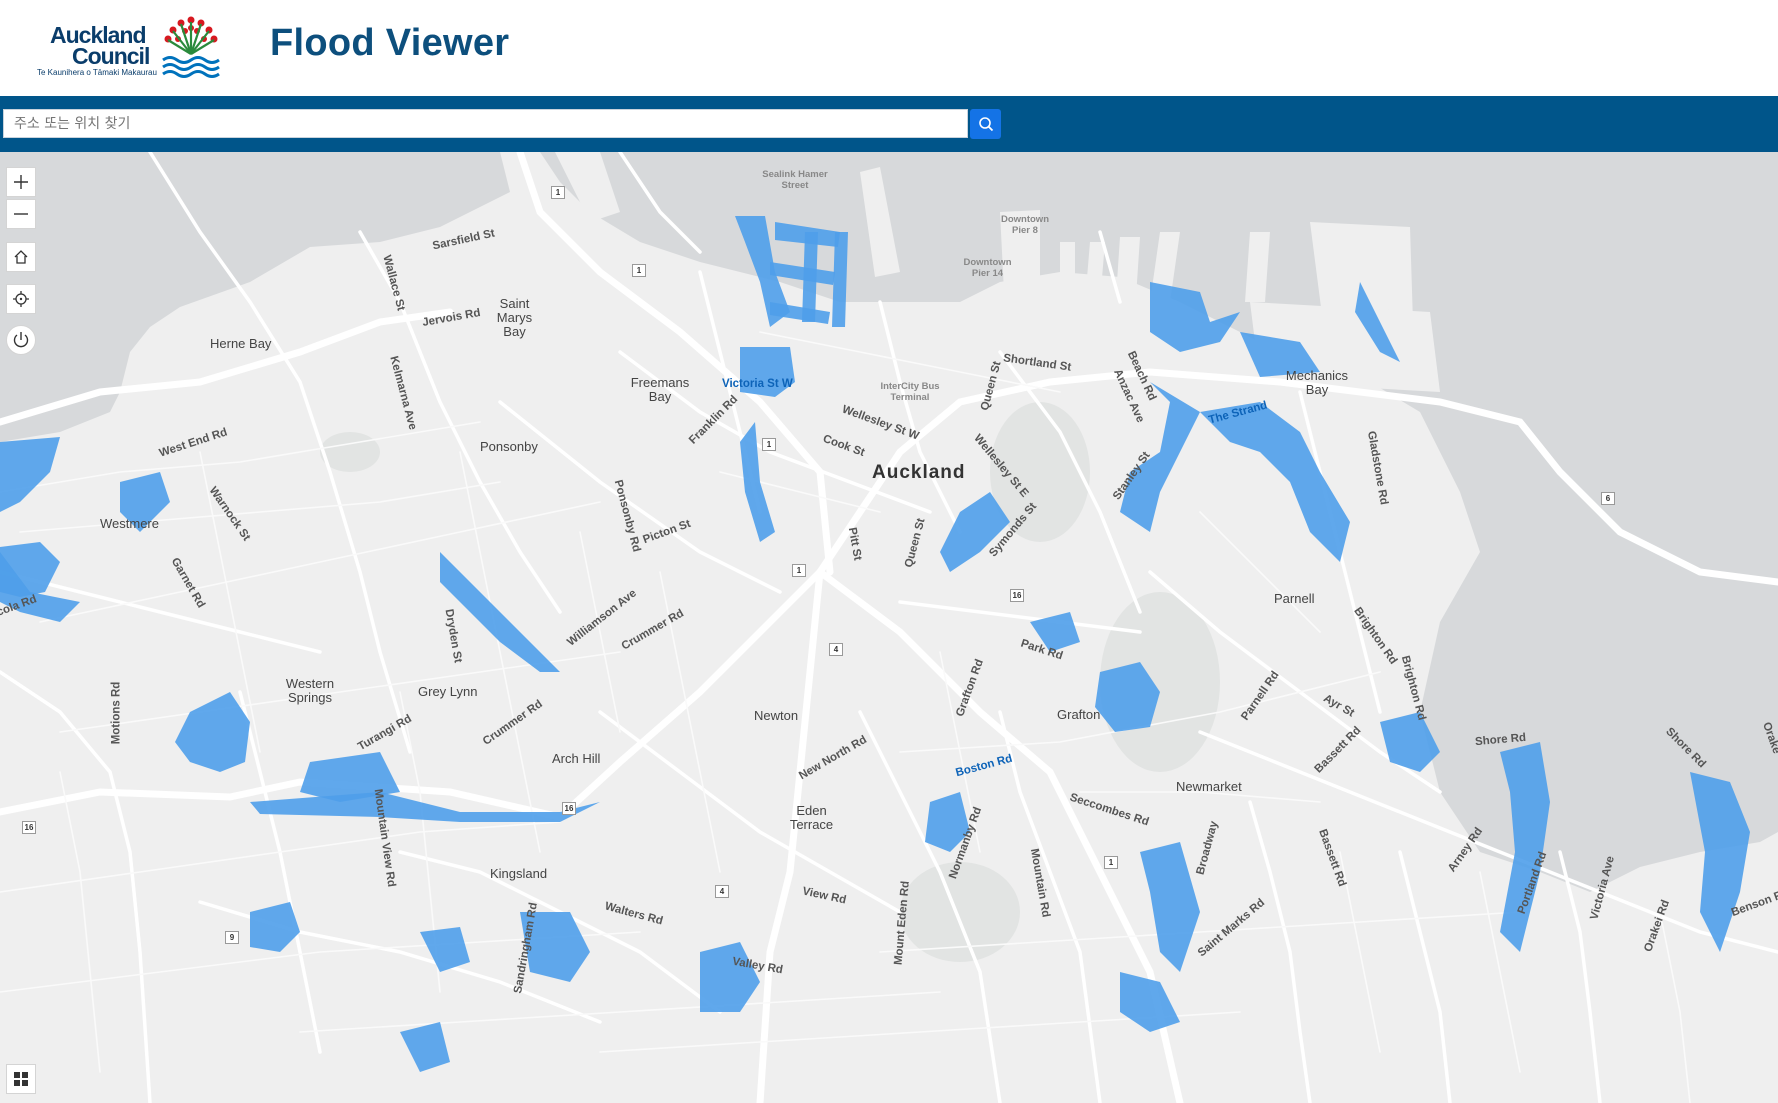 This screenshot has width=1778, height=1103. Describe the element at coordinates (660, 389) in the screenshot. I see `suburb-label: Freemans Bay` at that location.